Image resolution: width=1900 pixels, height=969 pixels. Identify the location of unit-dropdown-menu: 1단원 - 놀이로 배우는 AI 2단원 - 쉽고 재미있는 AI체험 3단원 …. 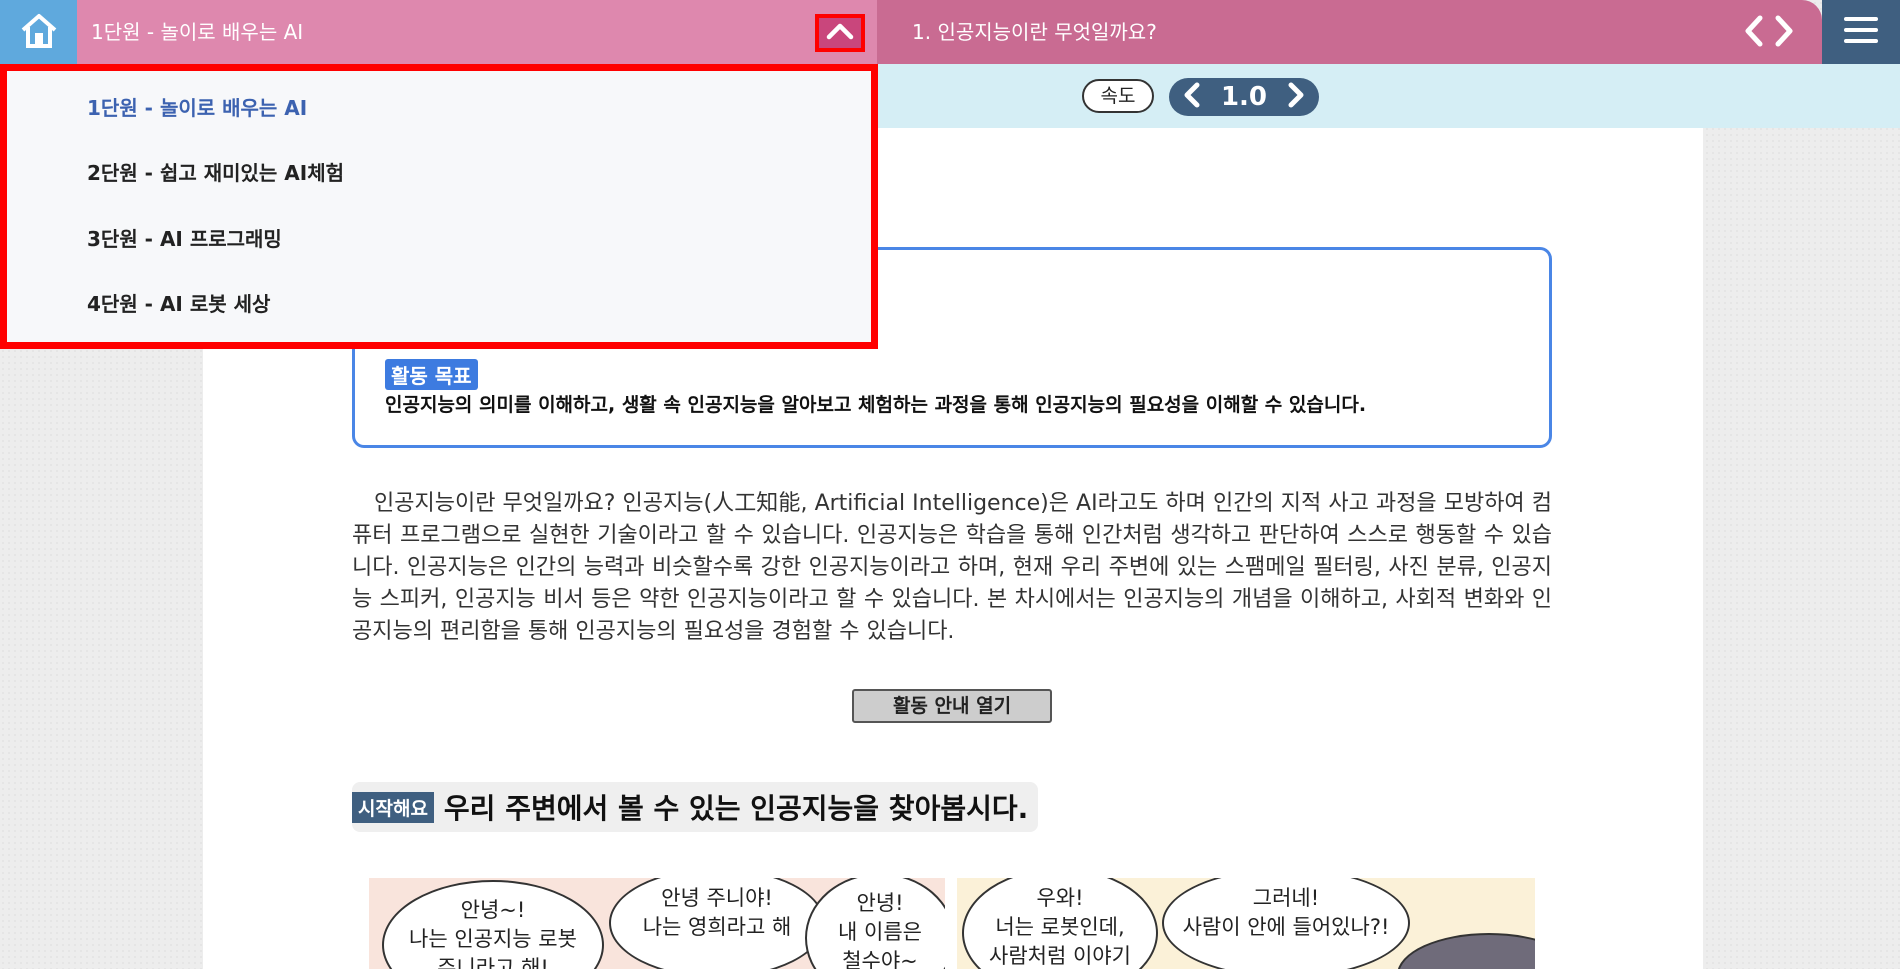
(439, 206).